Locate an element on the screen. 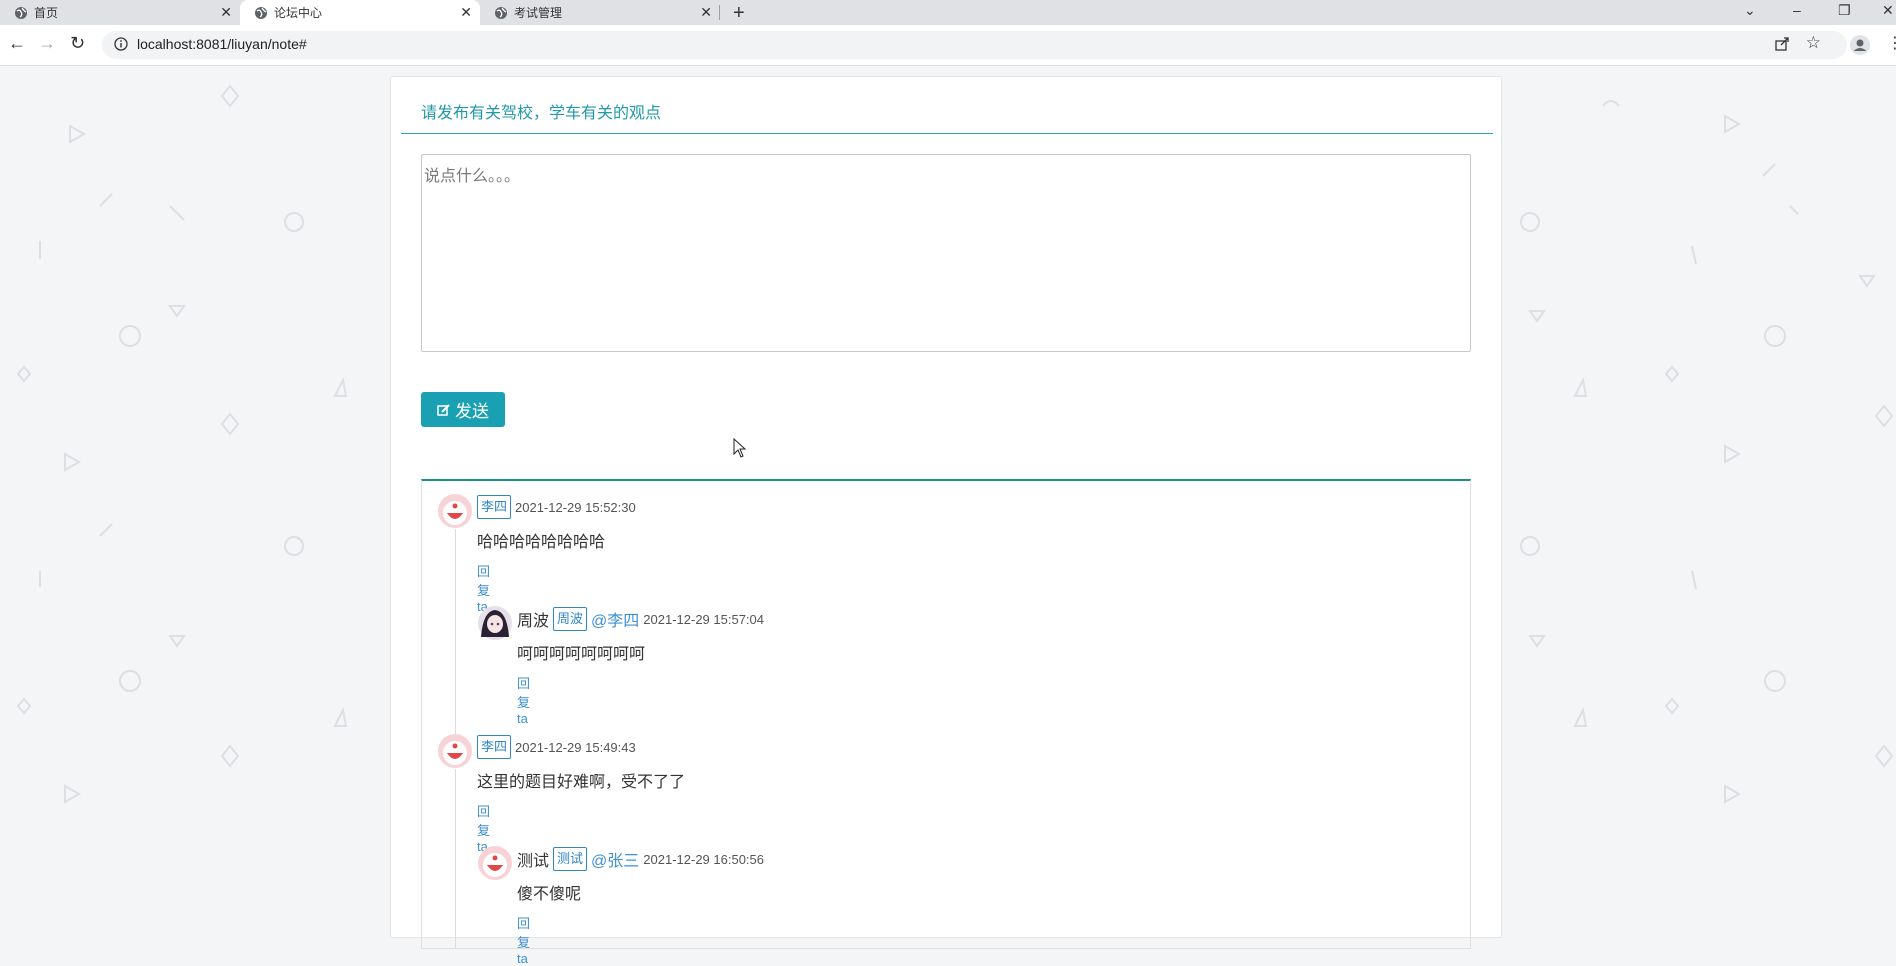 The width and height of the screenshot is (1896, 966). browser-tab-home: 首页 ✕ is located at coordinates (120, 12).